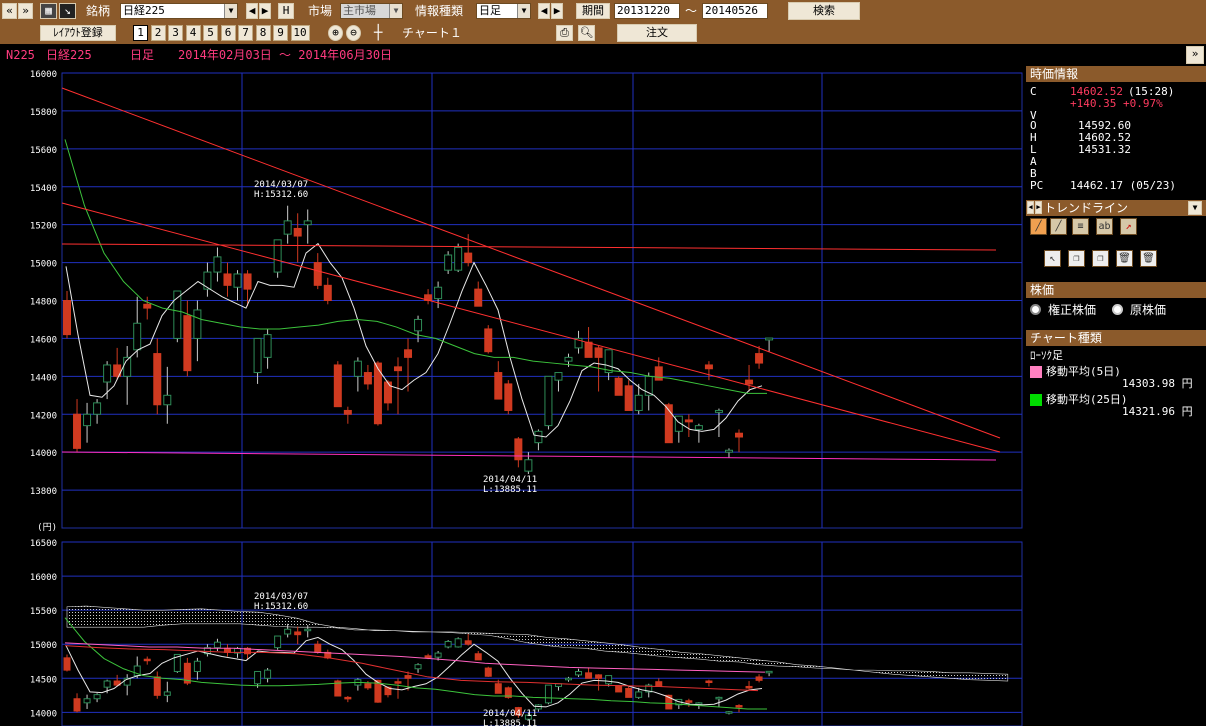 This screenshot has height=726, width=1206. Describe the element at coordinates (371, 11) in the screenshot. I see `market-select: 主市場 ▼` at that location.